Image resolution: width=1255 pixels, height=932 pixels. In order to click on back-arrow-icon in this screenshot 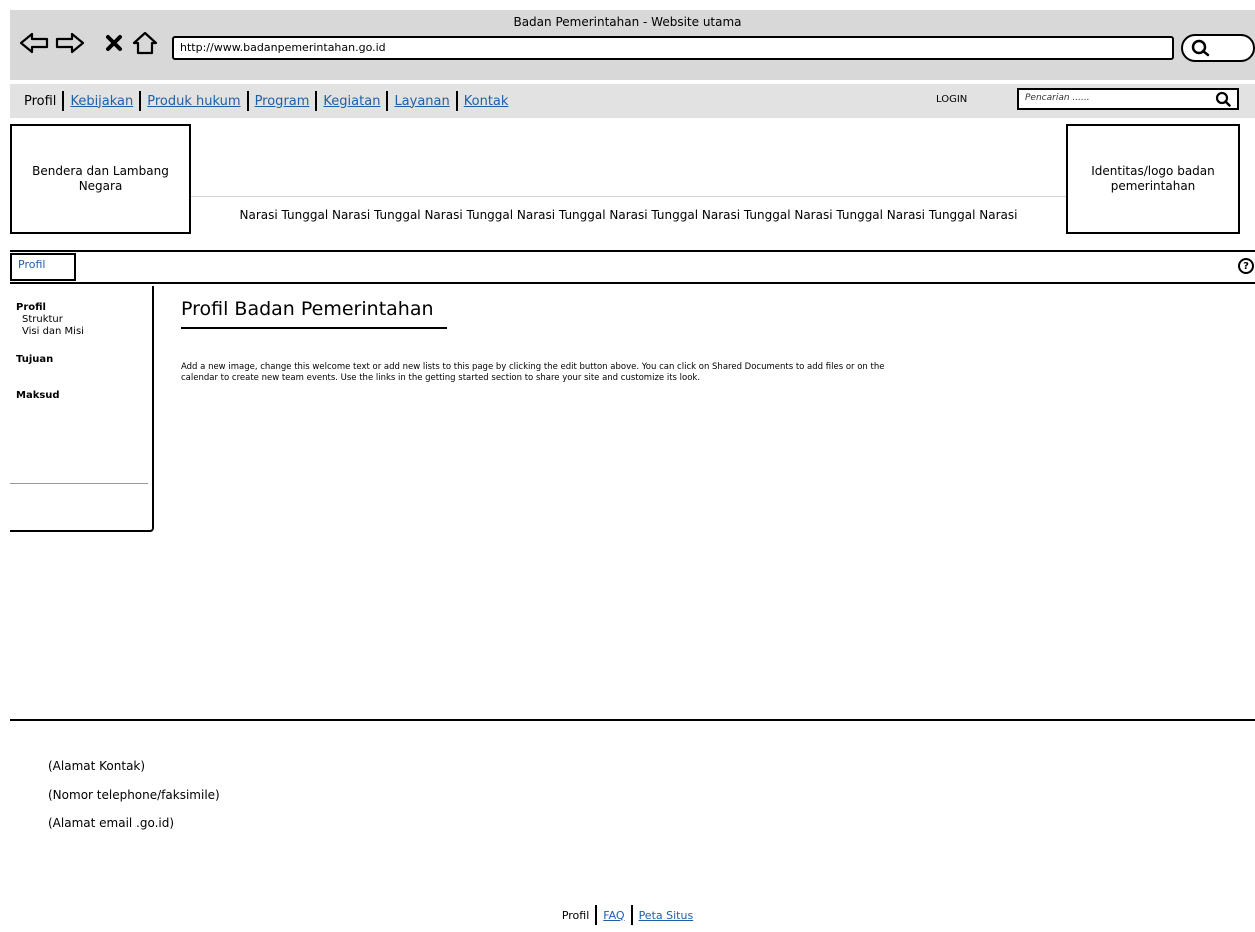, I will do `click(34, 43)`.